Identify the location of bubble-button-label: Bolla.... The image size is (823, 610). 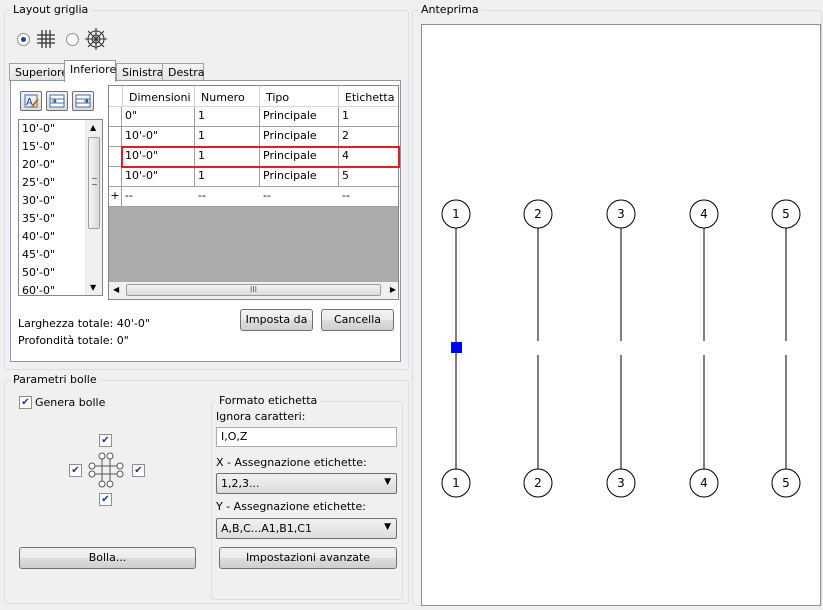
(107, 557).